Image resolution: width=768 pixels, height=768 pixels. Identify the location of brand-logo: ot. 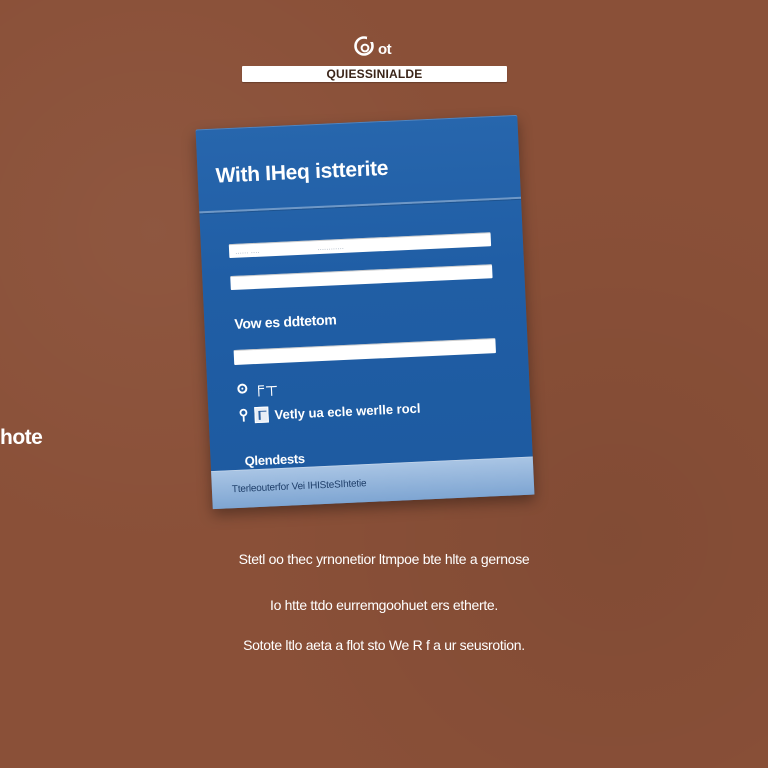
(372, 46).